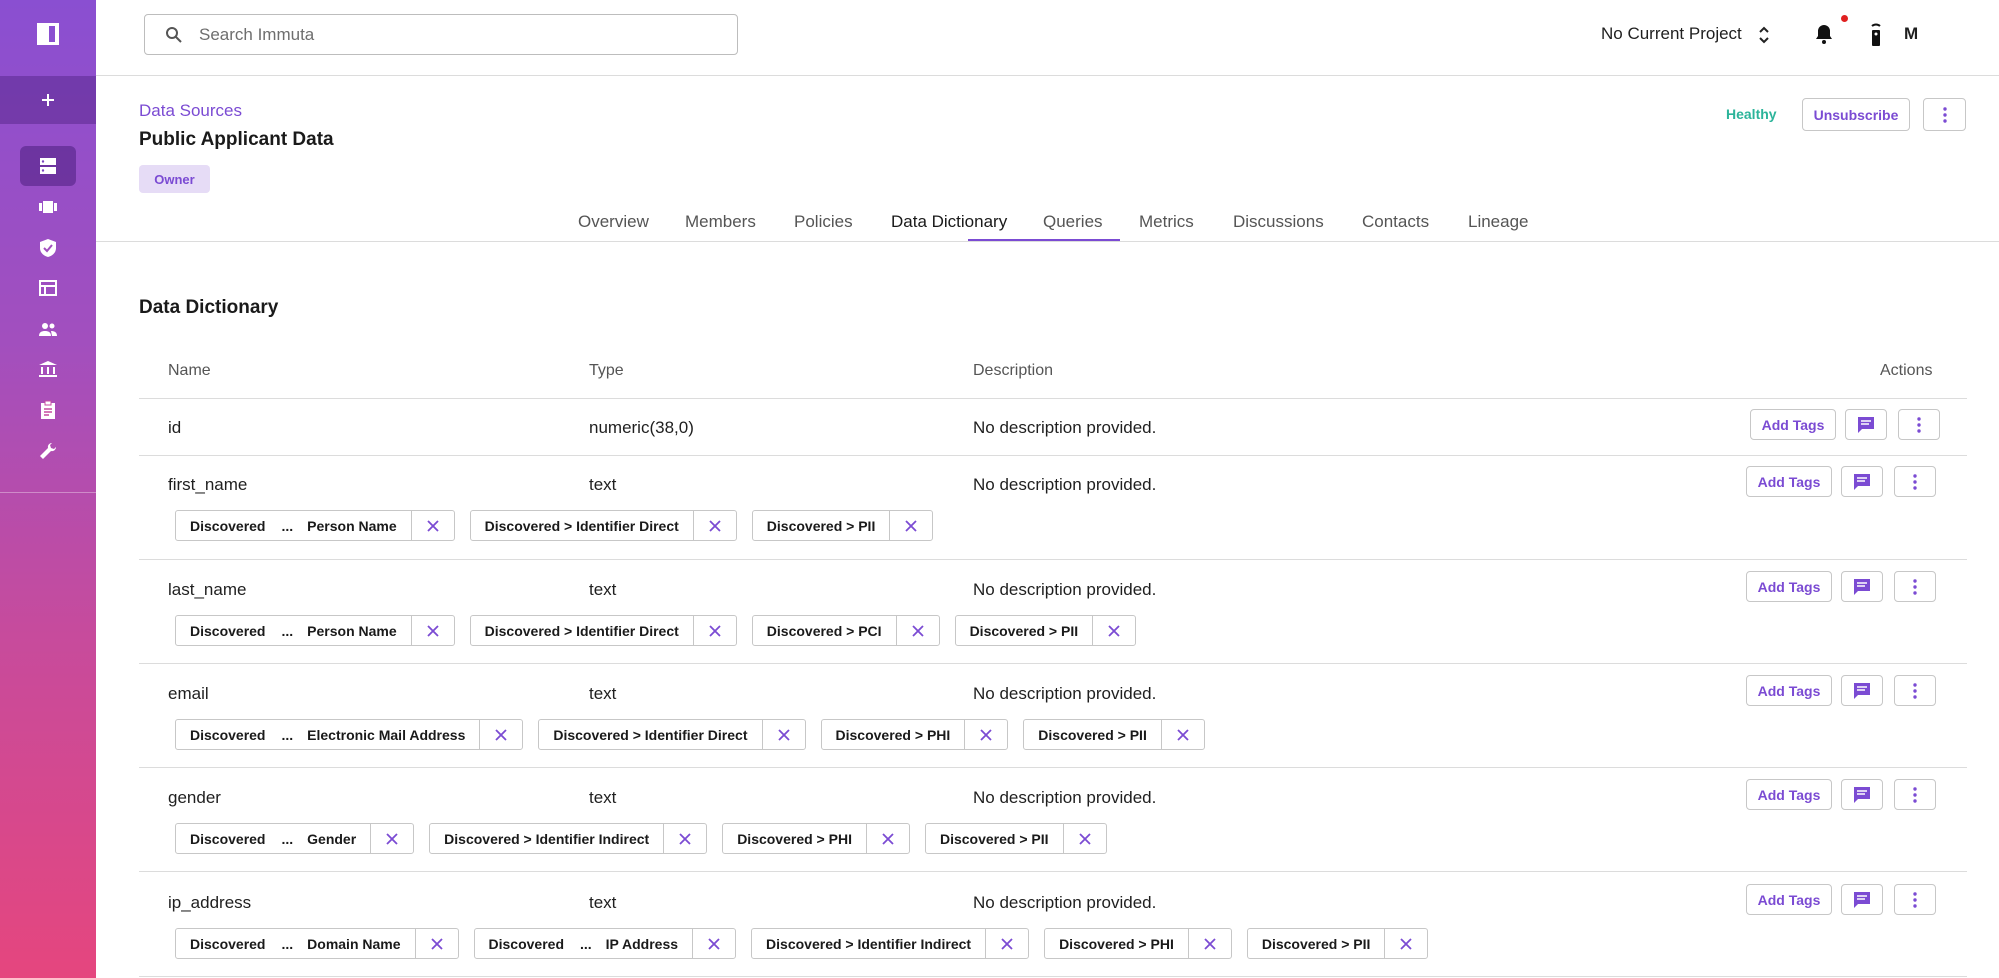 This screenshot has width=1999, height=978. Describe the element at coordinates (317, 943) in the screenshot. I see `tag-chip: Discovered... Domain Name` at that location.